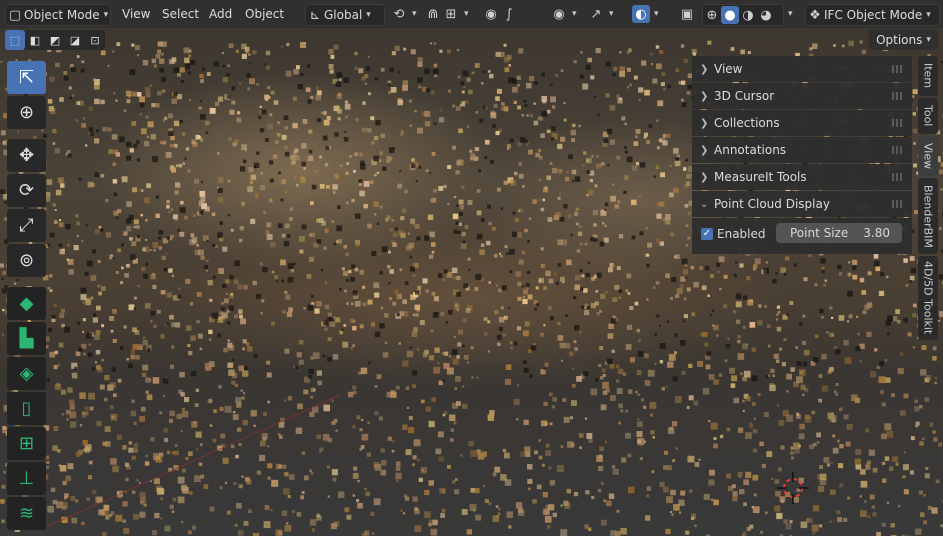 This screenshot has width=943, height=536. What do you see at coordinates (506, 14) in the screenshot?
I see `proportional-editing: ◉ ∫` at bounding box center [506, 14].